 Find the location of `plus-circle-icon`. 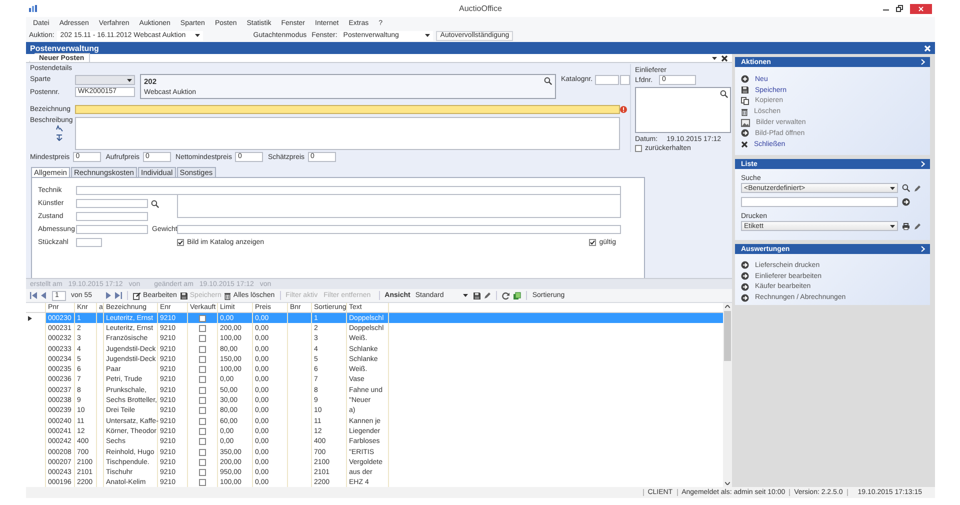

plus-circle-icon is located at coordinates (745, 79).